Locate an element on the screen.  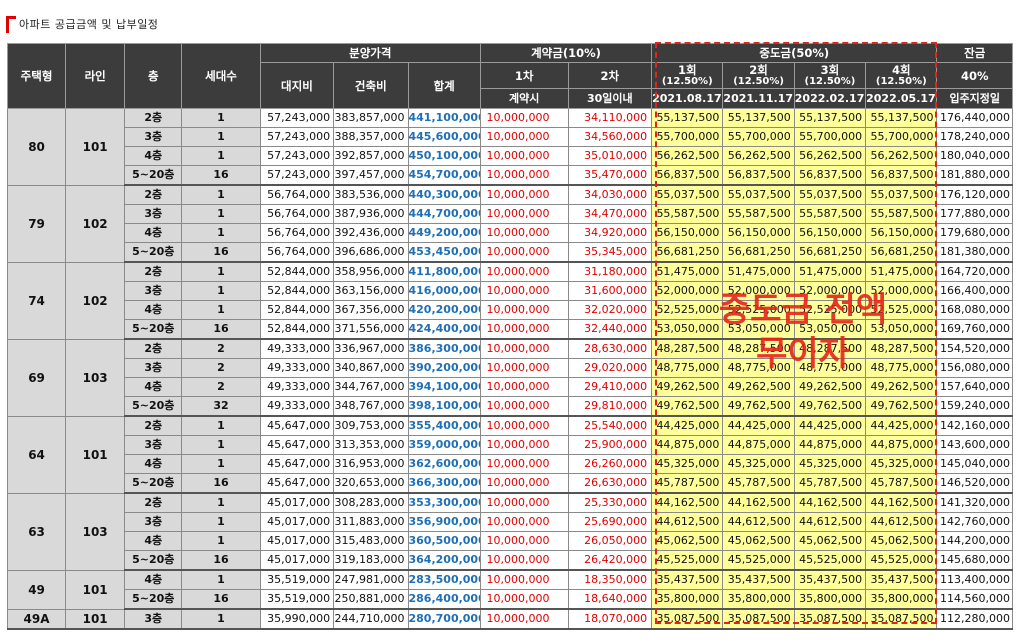
cell-building: 340,867,000 is located at coordinates (371, 368).